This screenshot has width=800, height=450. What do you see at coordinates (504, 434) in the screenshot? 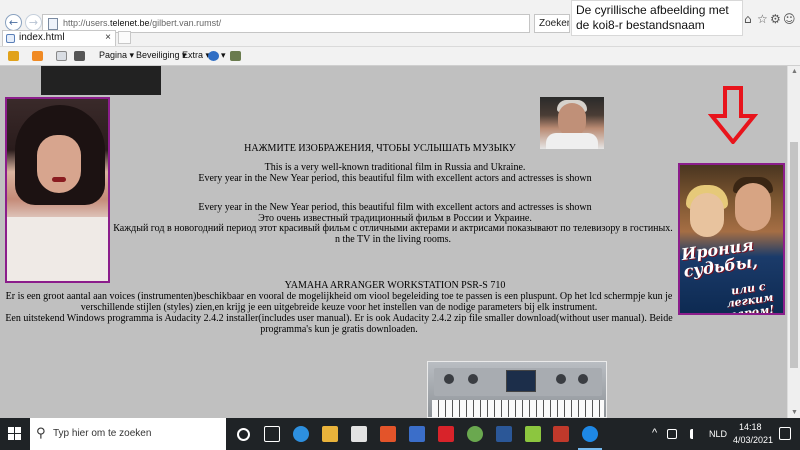
I see `app-blue-icon` at bounding box center [504, 434].